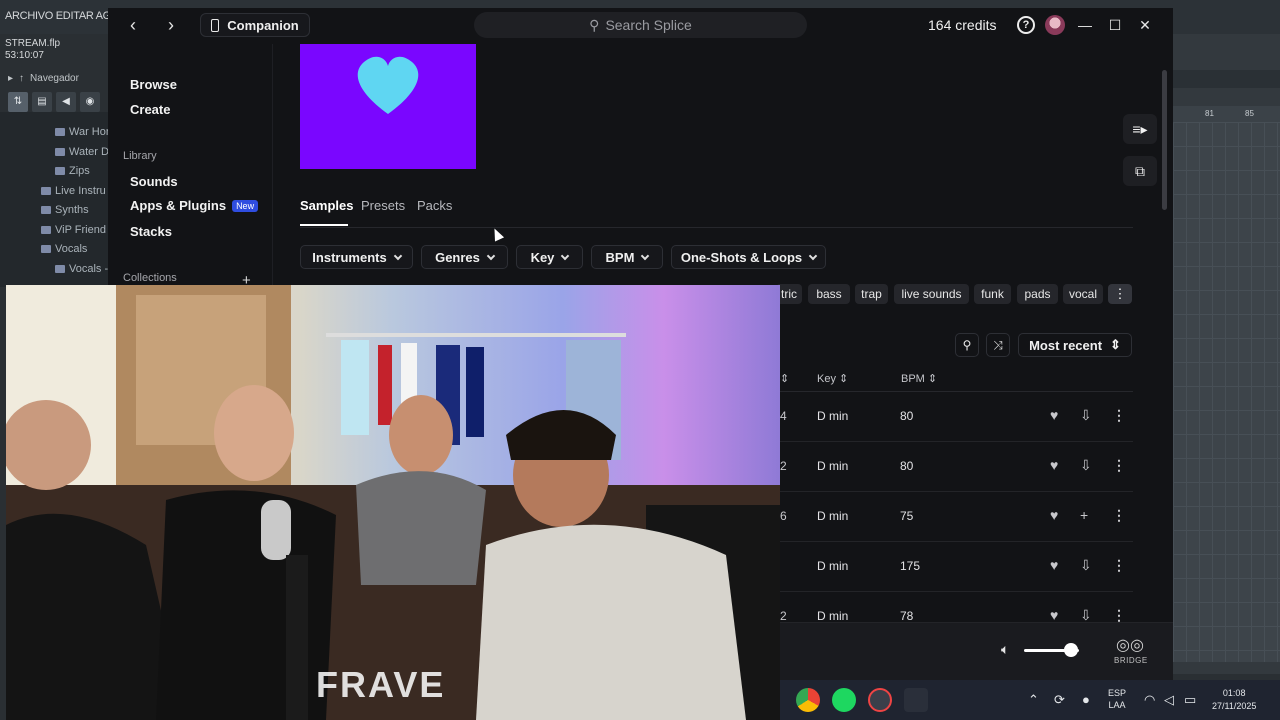 The height and width of the screenshot is (720, 1280). I want to click on tag-chip: trap, so click(871, 294).